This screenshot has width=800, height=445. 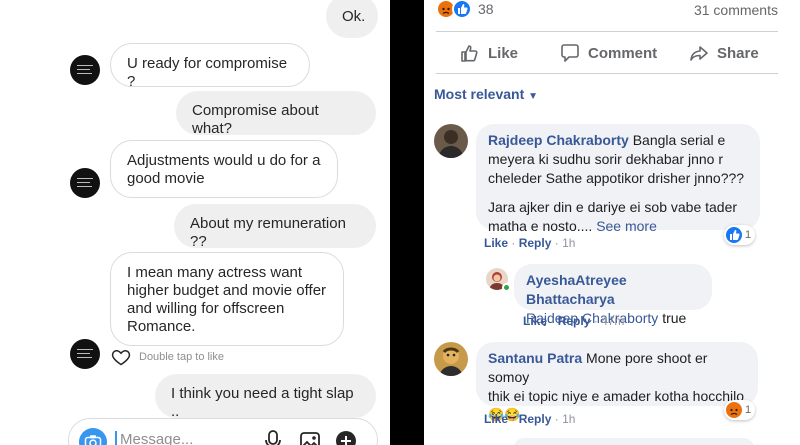 What do you see at coordinates (185, 438) in the screenshot?
I see `message-input` at bounding box center [185, 438].